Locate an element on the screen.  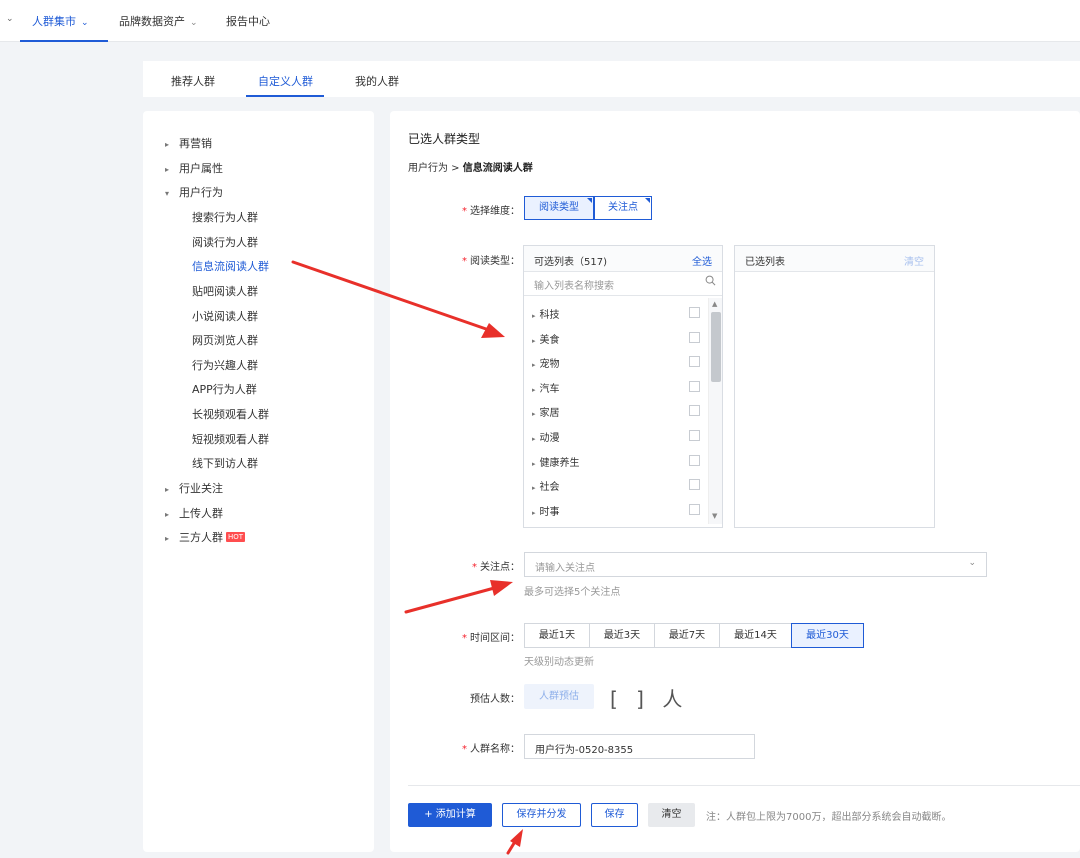
time-30-days-button: 最近30天 is located at coordinates (827, 635).